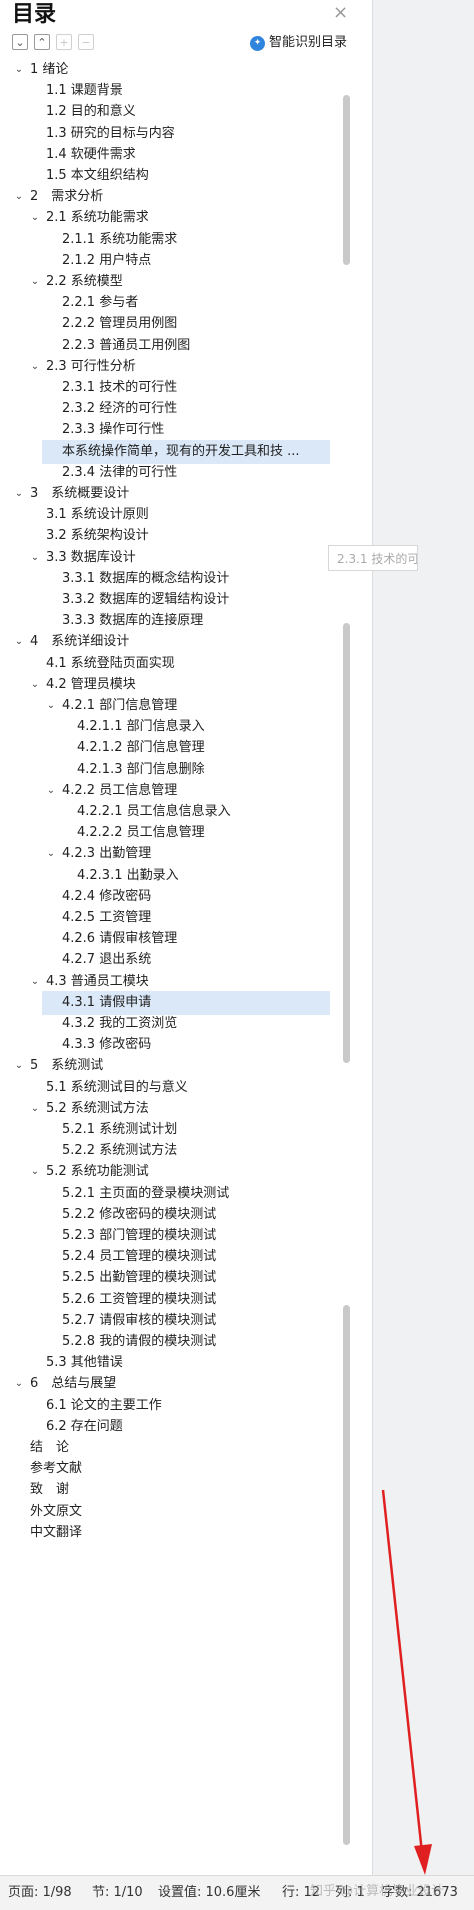 The height and width of the screenshot is (1910, 474). What do you see at coordinates (257, 43) in the screenshot?
I see `smart-toc-icon: ✦` at bounding box center [257, 43].